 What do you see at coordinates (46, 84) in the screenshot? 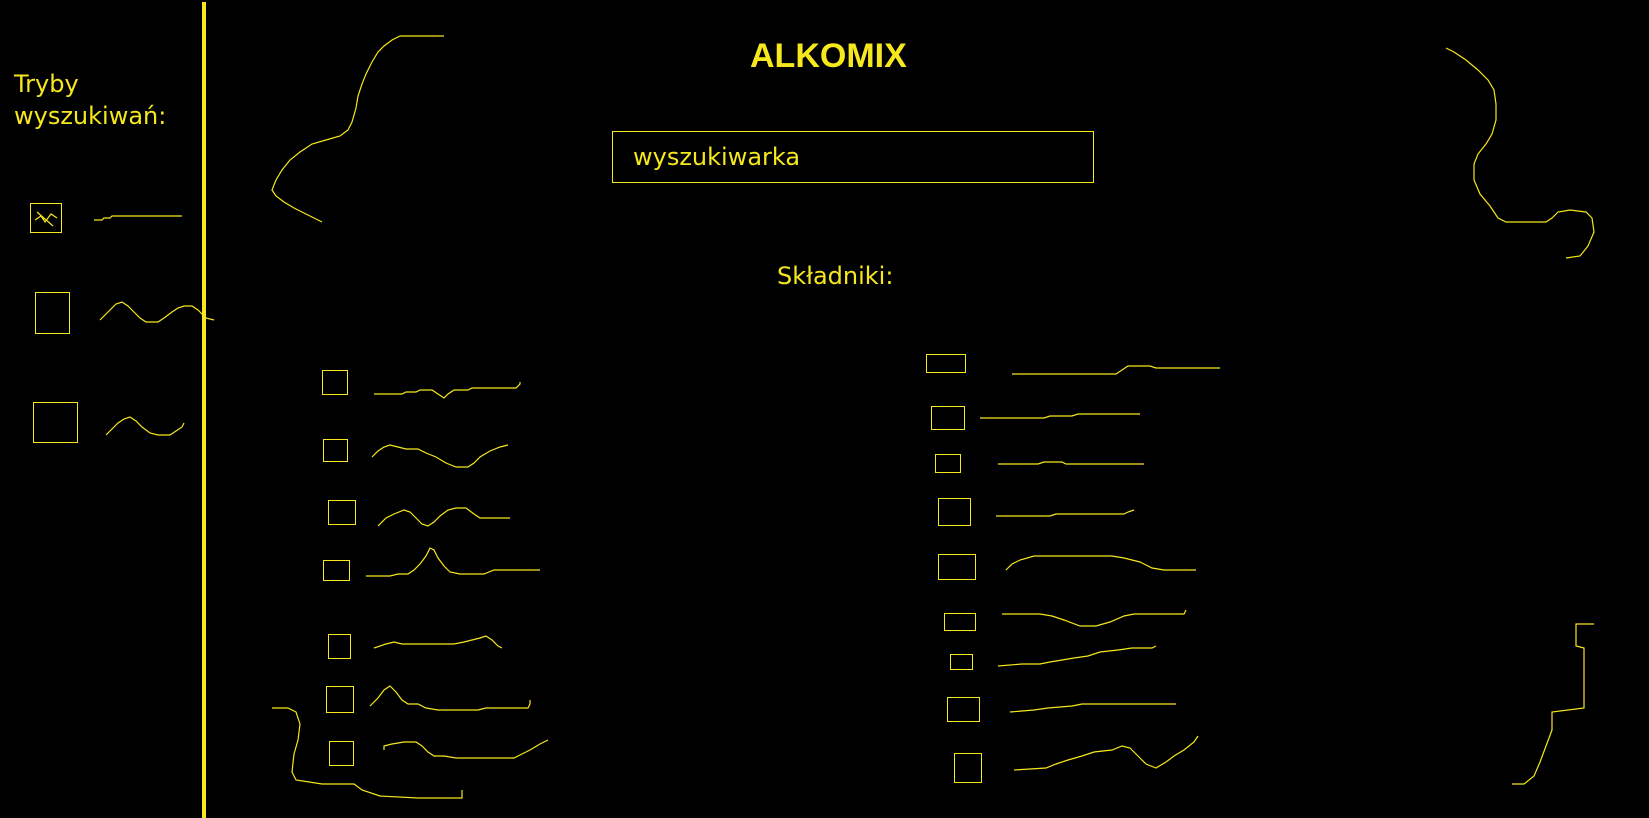
I see `sidebar-title-line1: Tryby` at bounding box center [46, 84].